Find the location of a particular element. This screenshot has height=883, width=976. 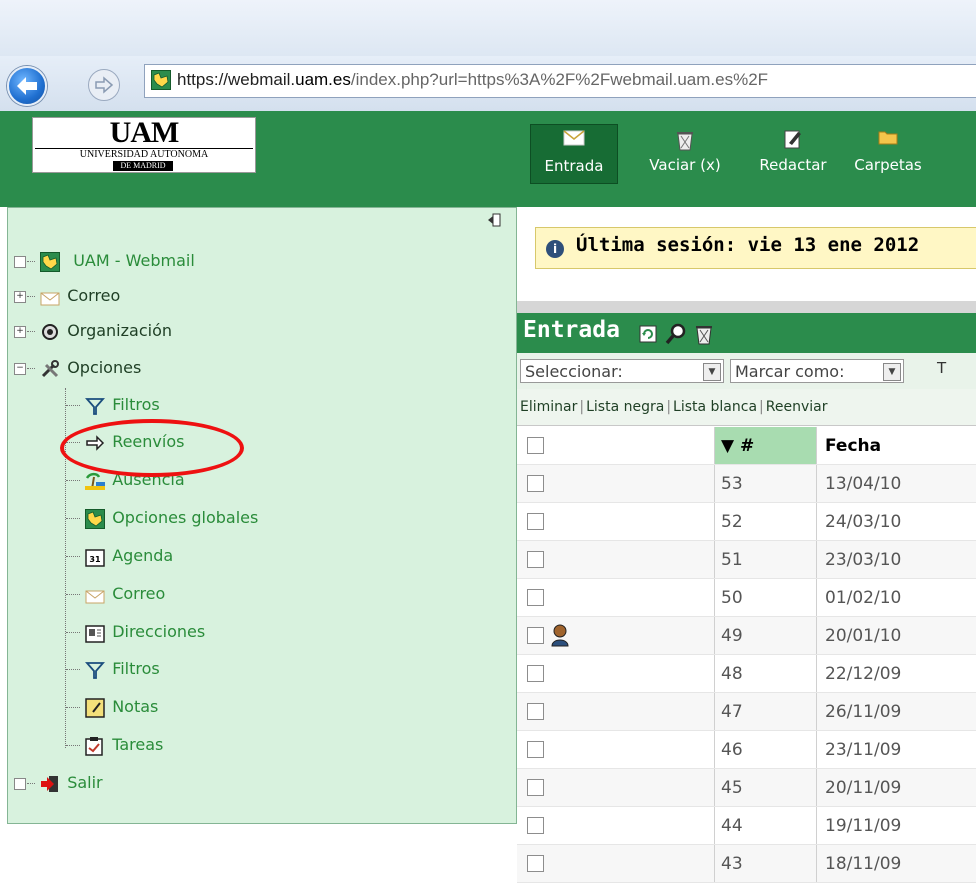

mailbox-controls: Seleccionar: ▼ Marcar como: ▼ T is located at coordinates (746, 371).